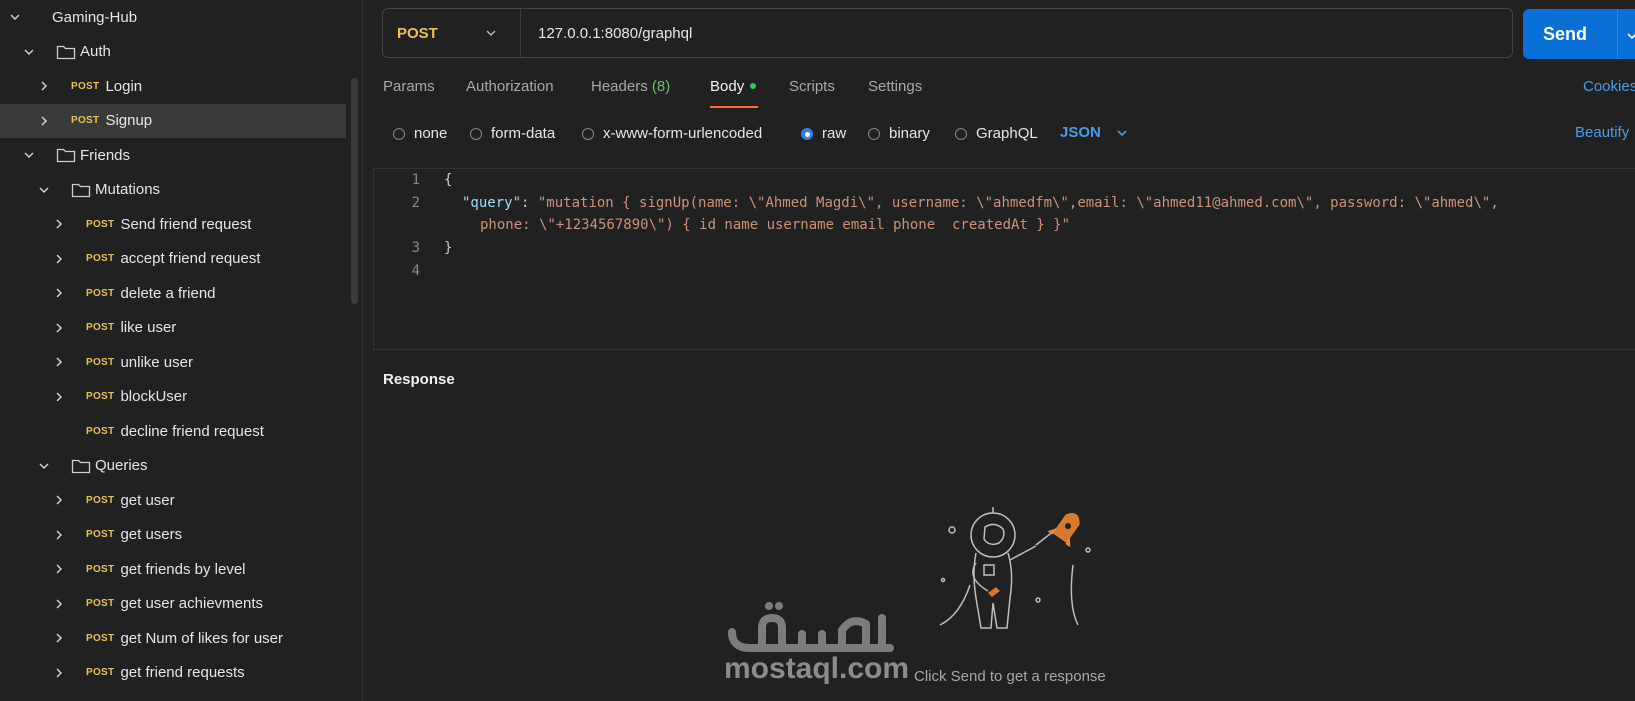 The image size is (1635, 701). I want to click on folder-item-gaming-hub: Gaming-Hub, so click(173, 17).